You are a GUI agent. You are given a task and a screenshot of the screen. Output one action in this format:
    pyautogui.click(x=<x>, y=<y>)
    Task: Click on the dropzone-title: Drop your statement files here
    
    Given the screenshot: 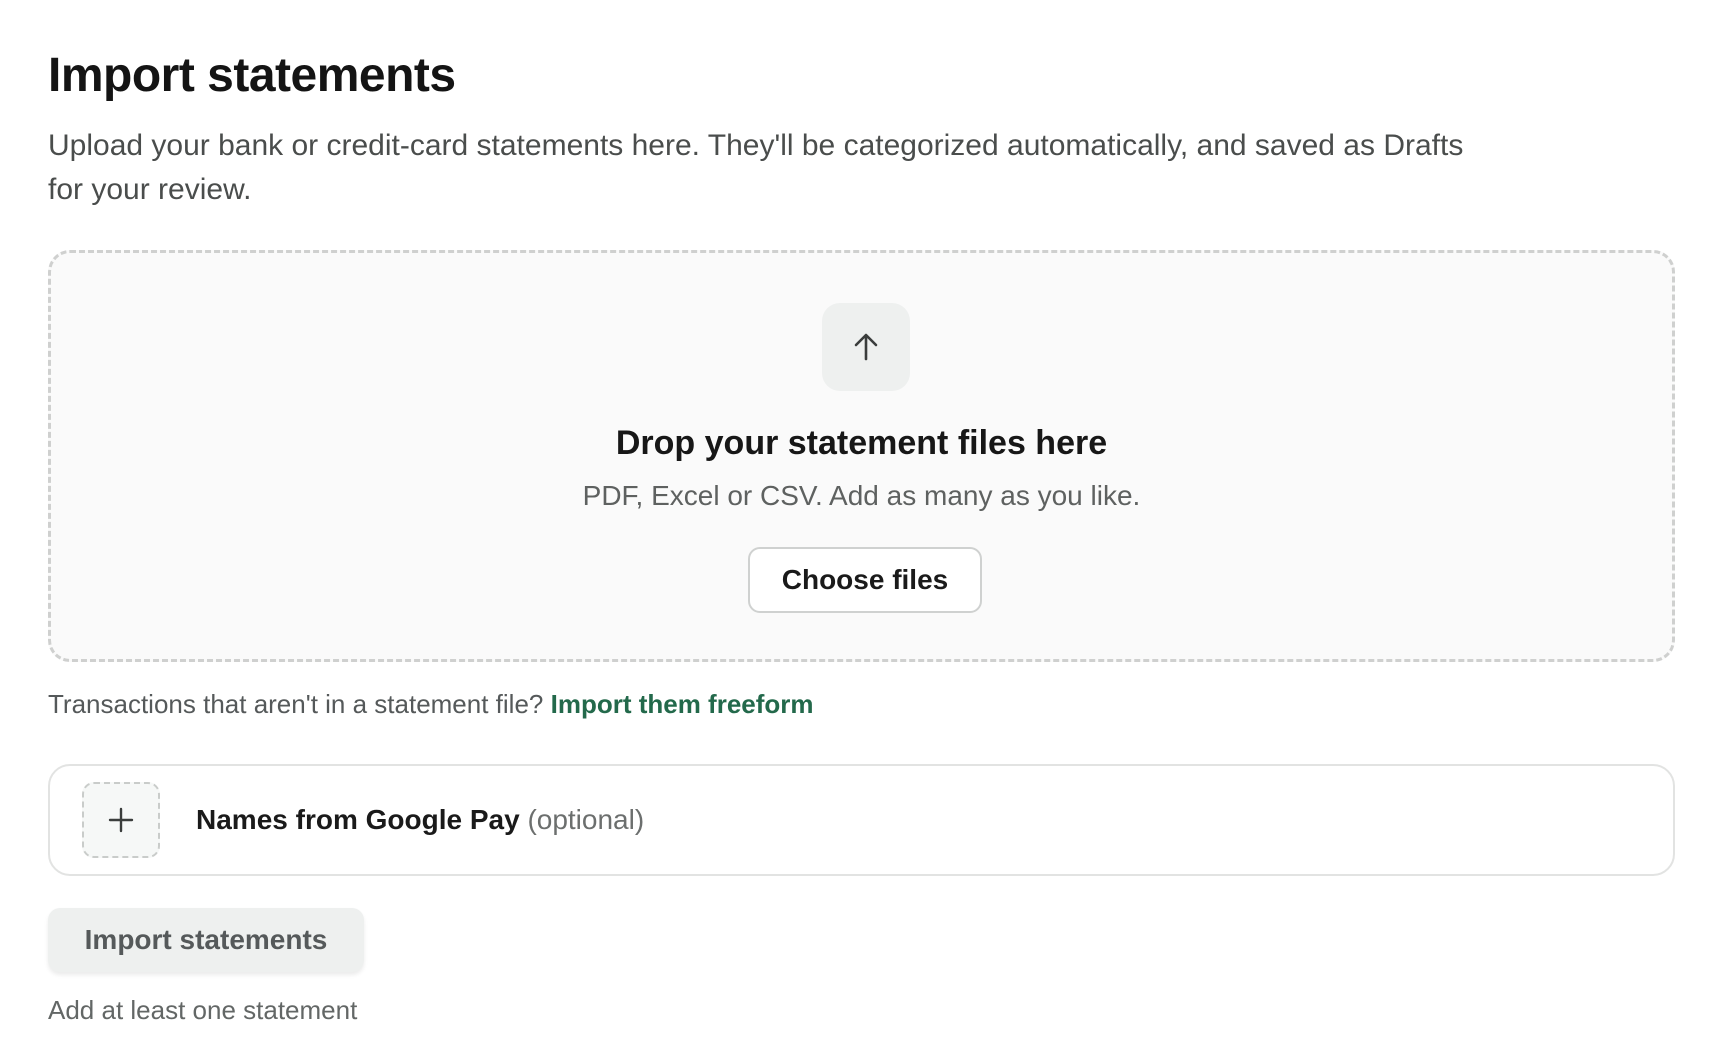 What is the action you would take?
    pyautogui.click(x=861, y=443)
    